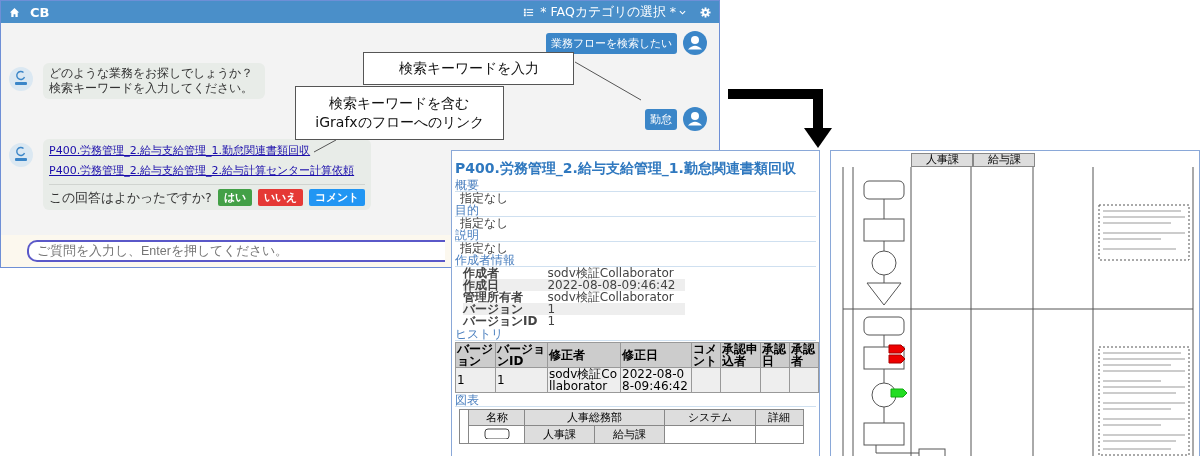 The width and height of the screenshot is (1200, 456). Describe the element at coordinates (154, 81) in the screenshot. I see `bot-message: どのような業務をお探しでしょうか？検索キーワードを入力してください。` at that location.